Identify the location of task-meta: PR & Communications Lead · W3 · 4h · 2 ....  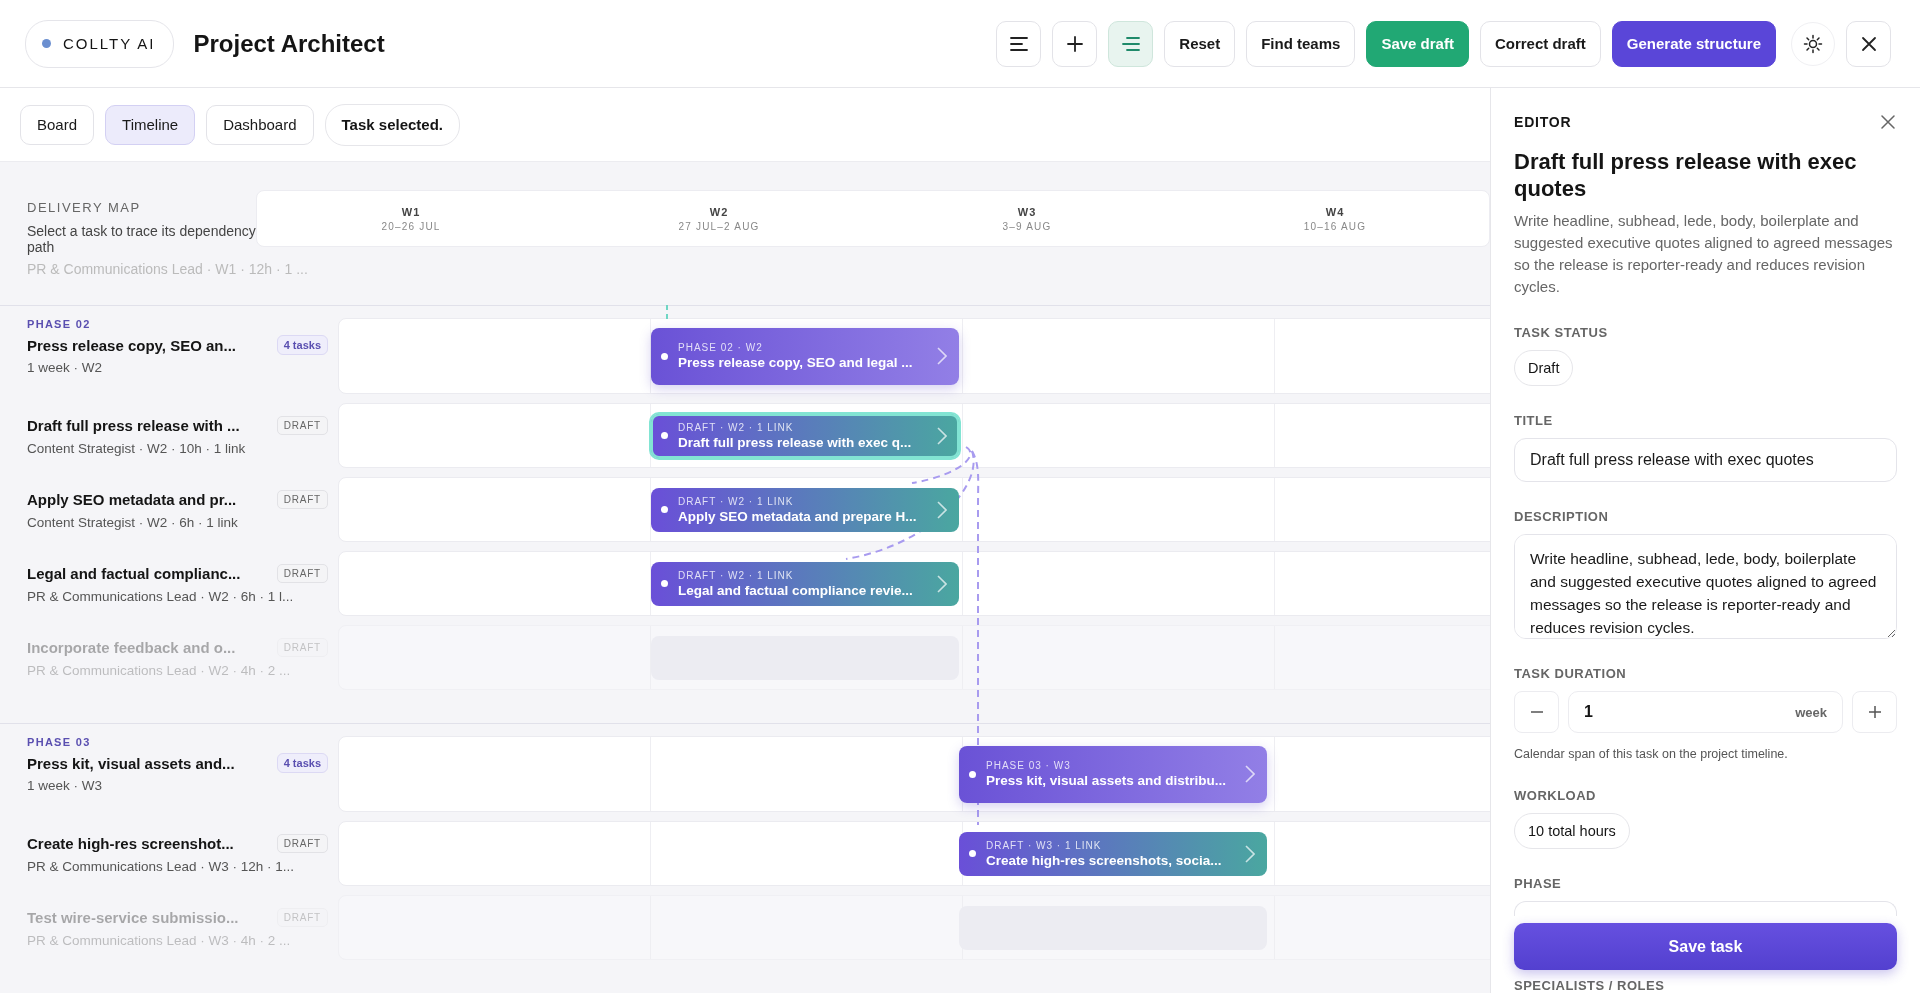
(159, 940).